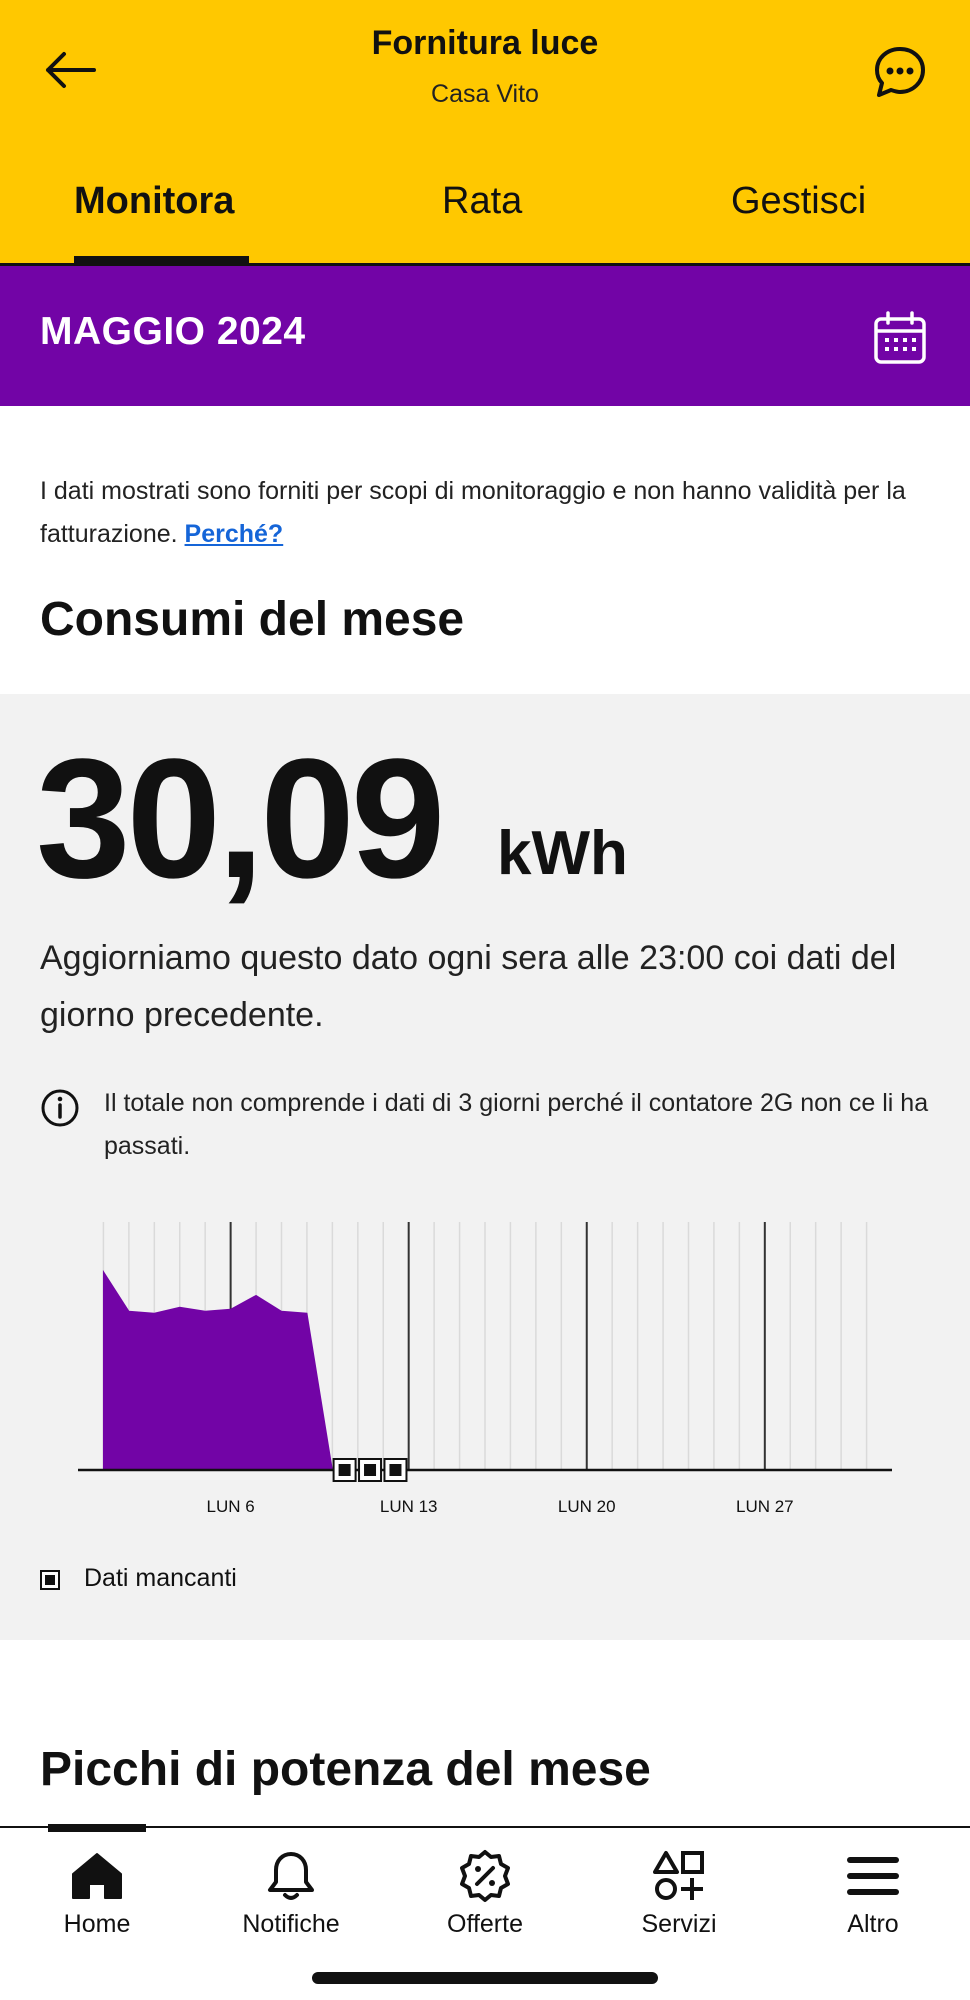 Image resolution: width=970 pixels, height=2000 pixels. What do you see at coordinates (679, 1924) in the screenshot?
I see `nav-label-servizi: Servizi` at bounding box center [679, 1924].